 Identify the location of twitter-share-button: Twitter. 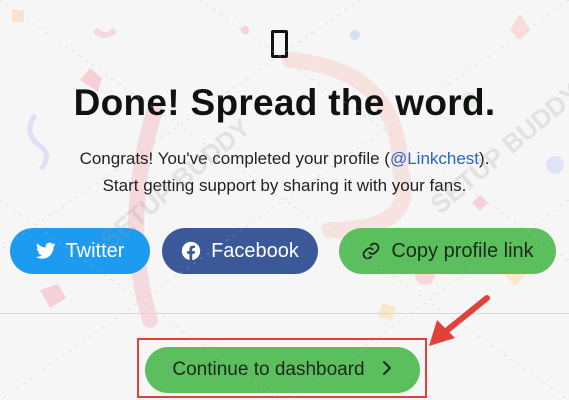
(80, 251).